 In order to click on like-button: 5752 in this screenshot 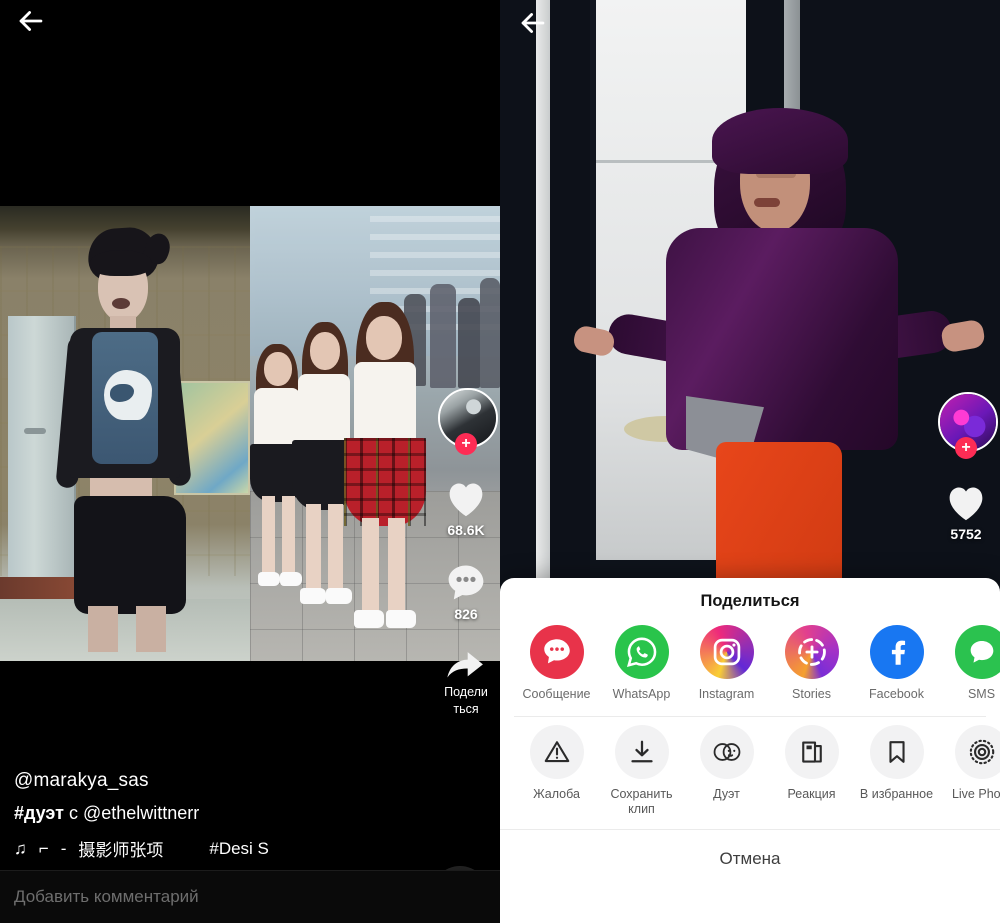, I will do `click(966, 512)`.